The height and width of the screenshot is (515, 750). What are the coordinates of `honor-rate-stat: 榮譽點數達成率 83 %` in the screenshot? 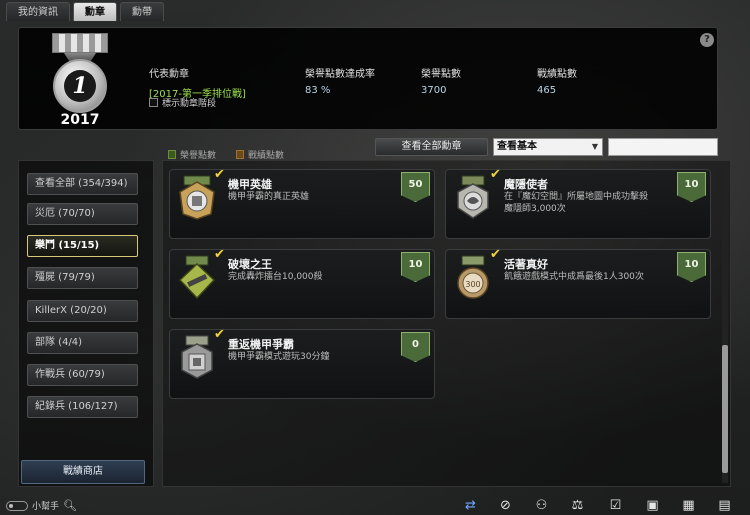 It's located at (340, 80).